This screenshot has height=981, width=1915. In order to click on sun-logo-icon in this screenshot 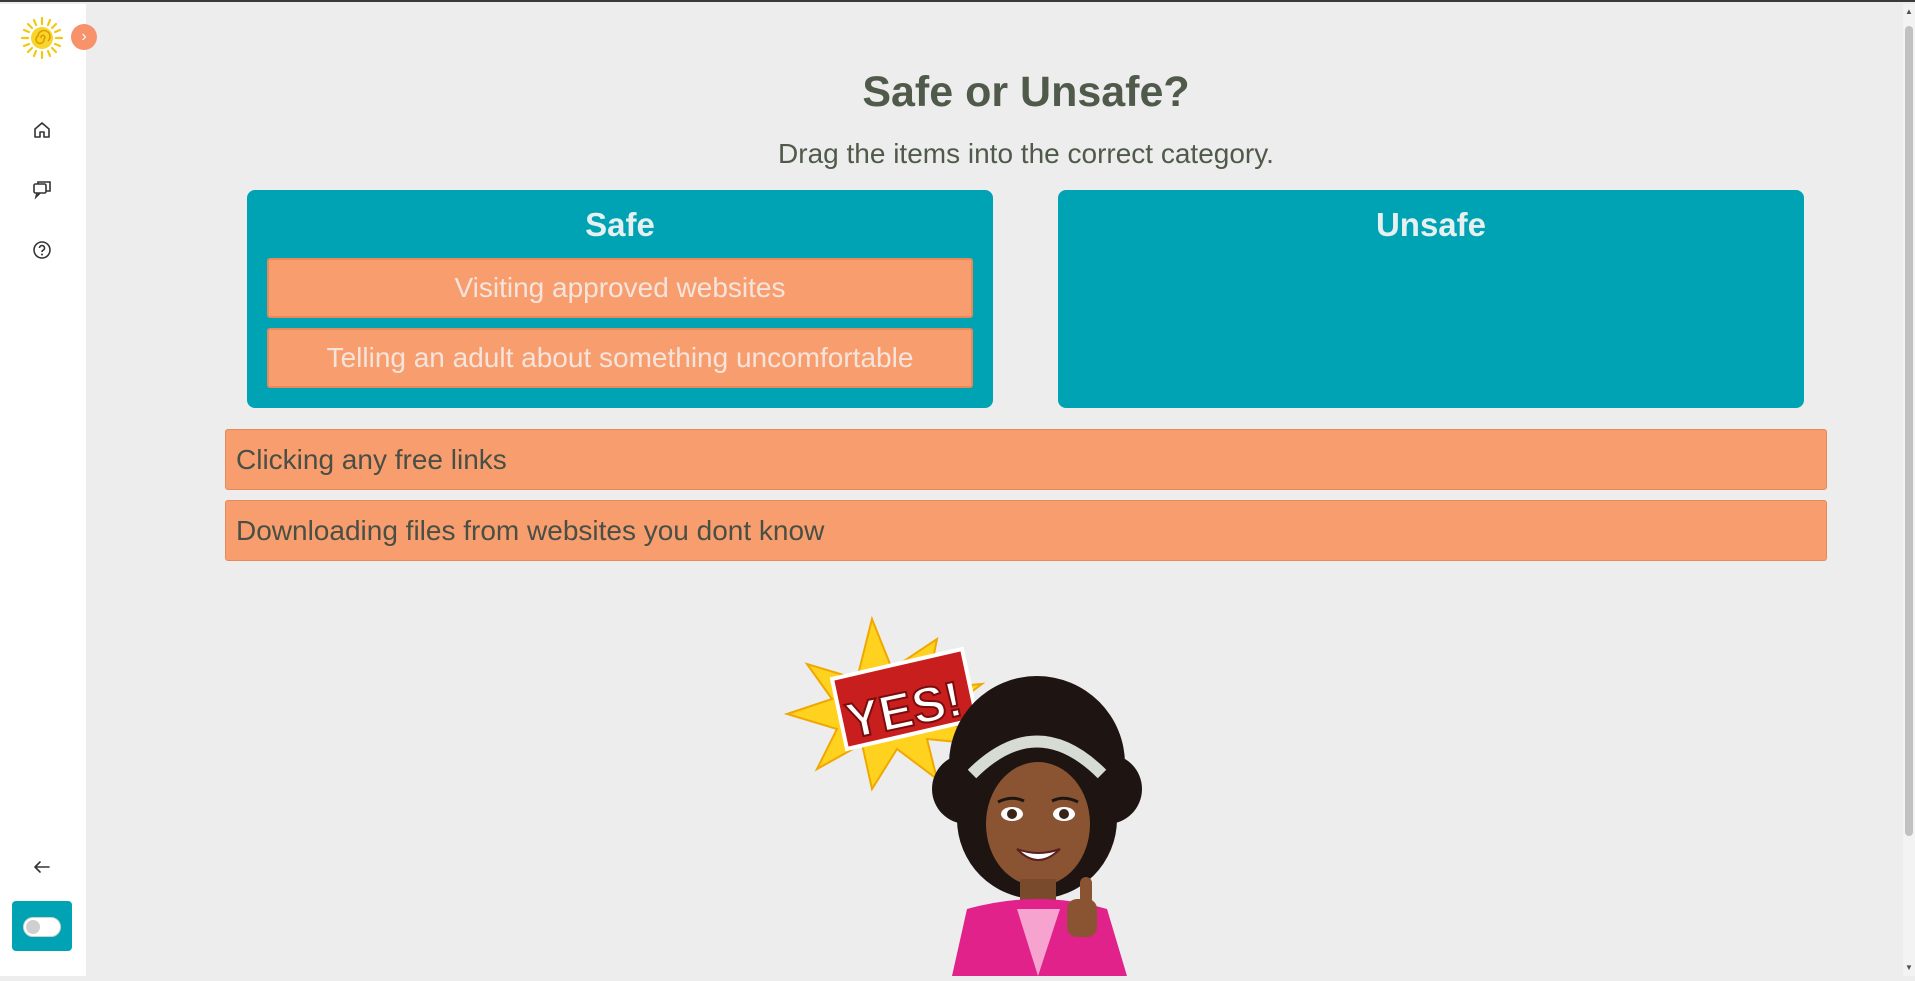, I will do `click(42, 38)`.